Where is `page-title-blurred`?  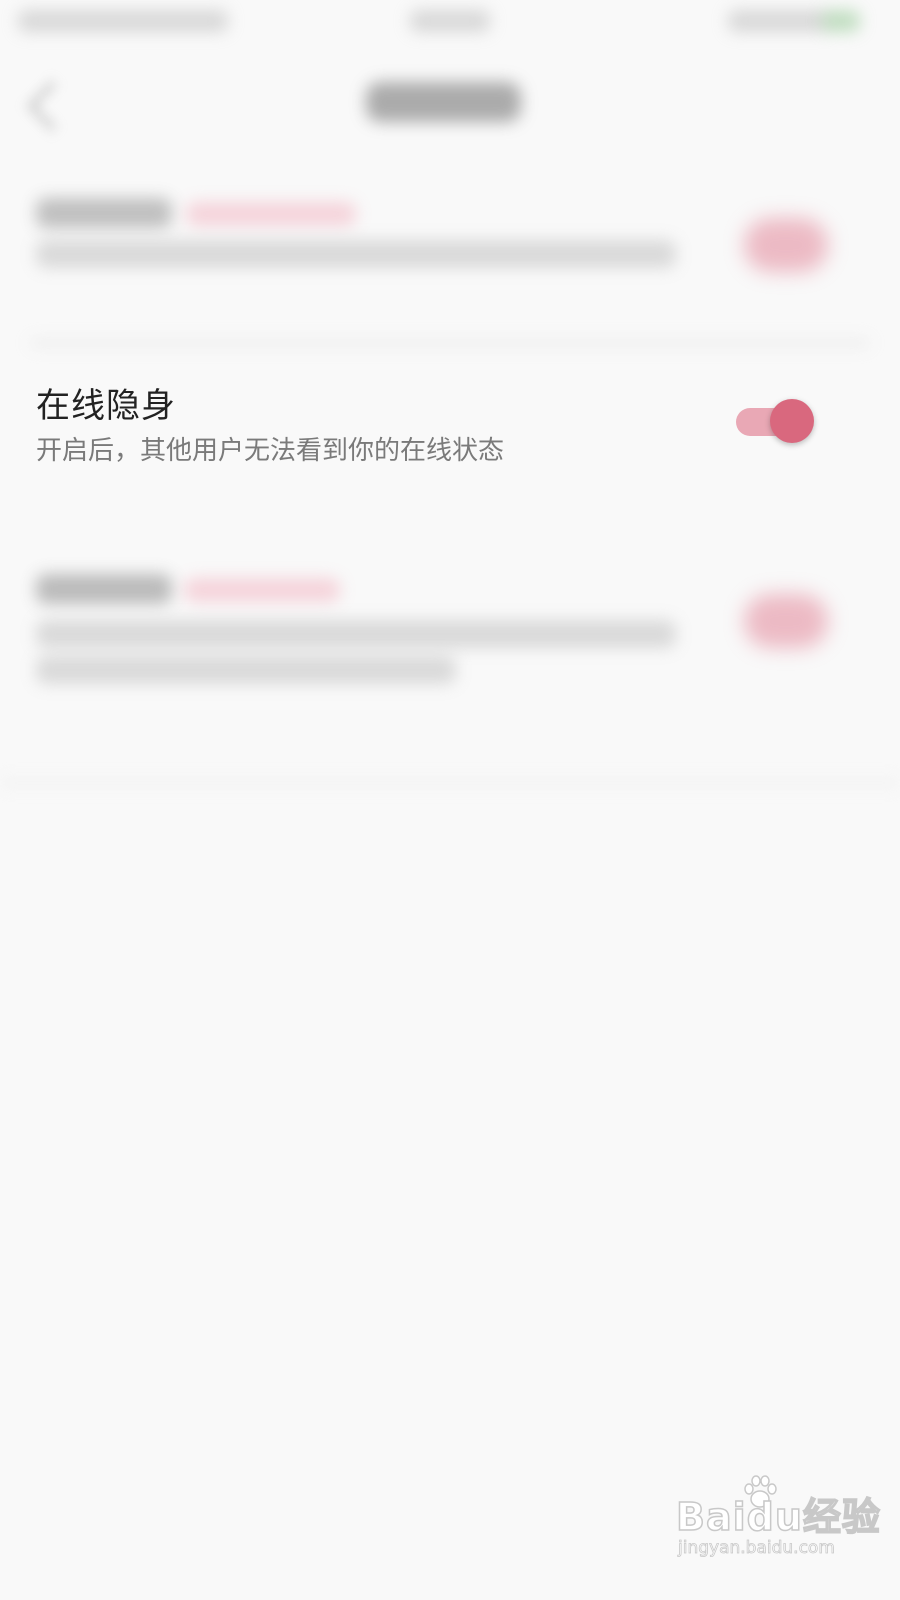 page-title-blurred is located at coordinates (443, 102).